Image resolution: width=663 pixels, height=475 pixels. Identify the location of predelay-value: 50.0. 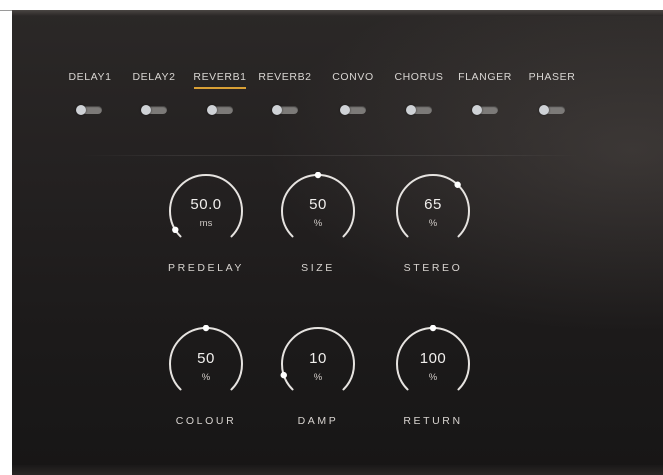
(206, 204).